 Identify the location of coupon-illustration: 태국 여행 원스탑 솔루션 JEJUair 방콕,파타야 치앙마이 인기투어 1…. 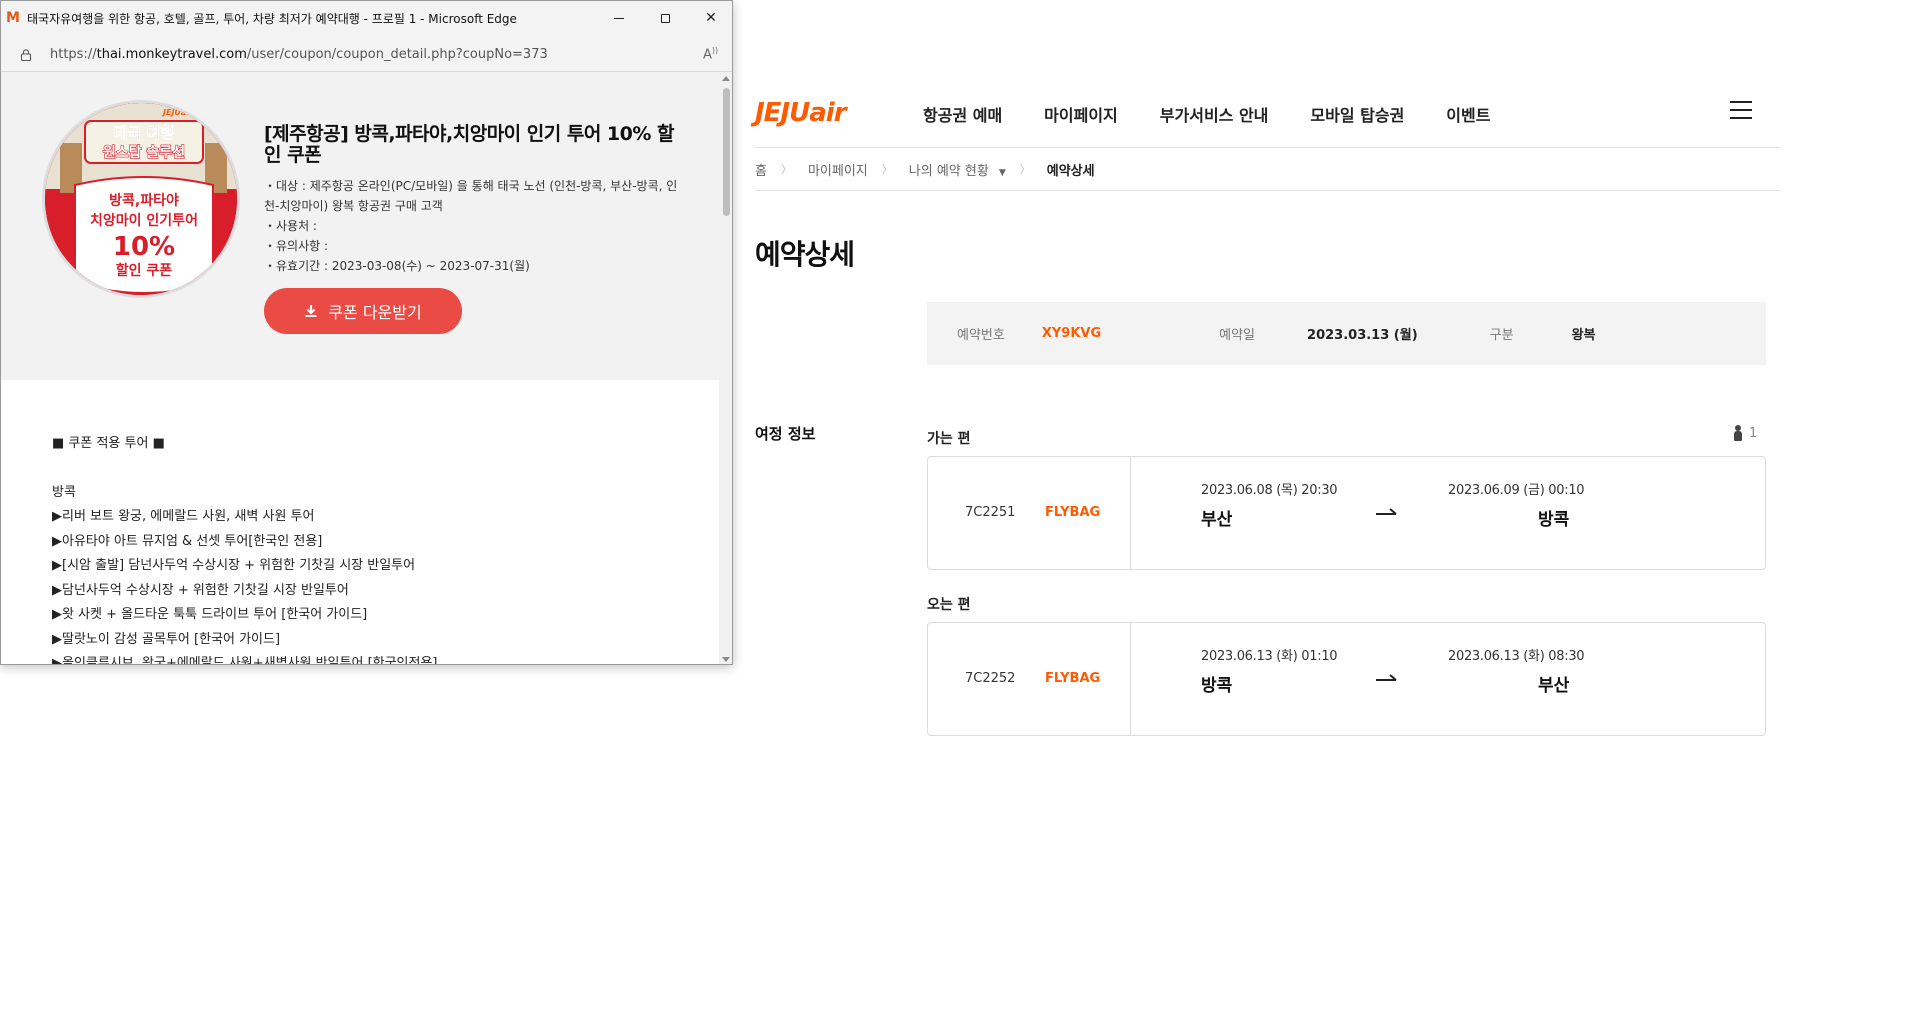
(141, 199).